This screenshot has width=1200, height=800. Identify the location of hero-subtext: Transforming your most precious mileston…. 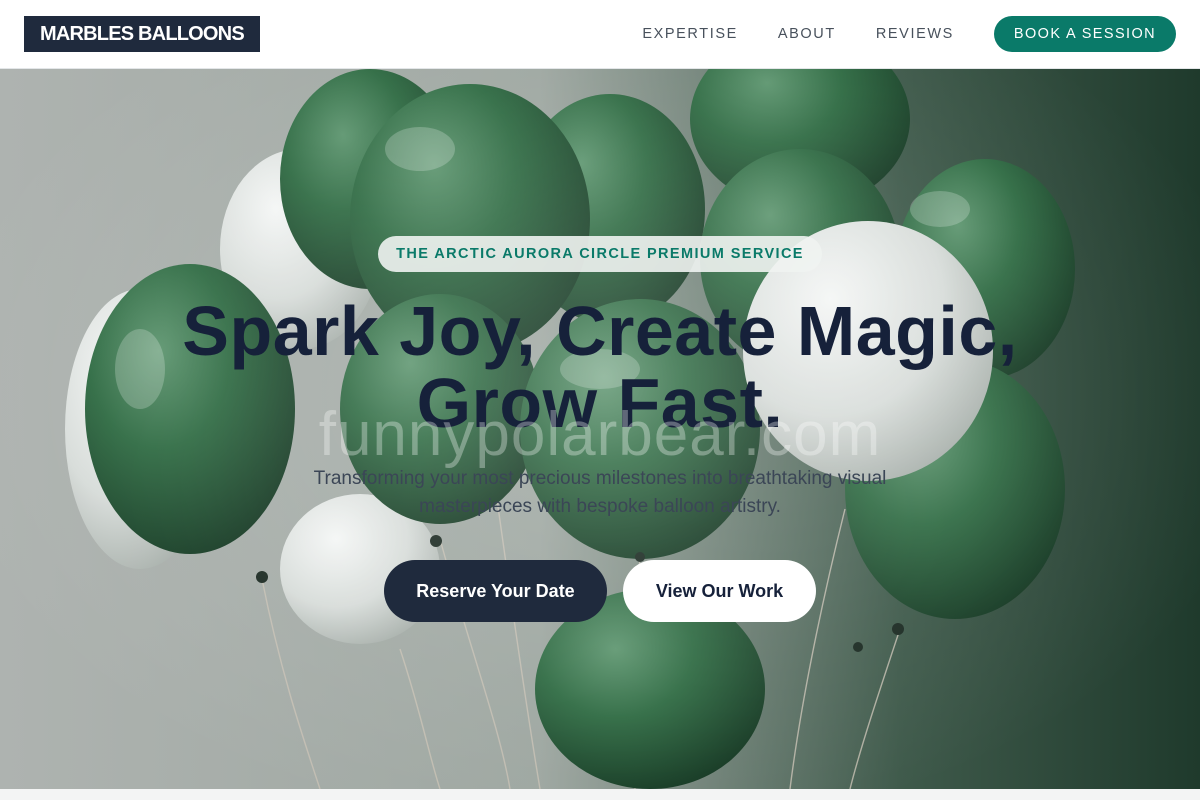
(600, 492).